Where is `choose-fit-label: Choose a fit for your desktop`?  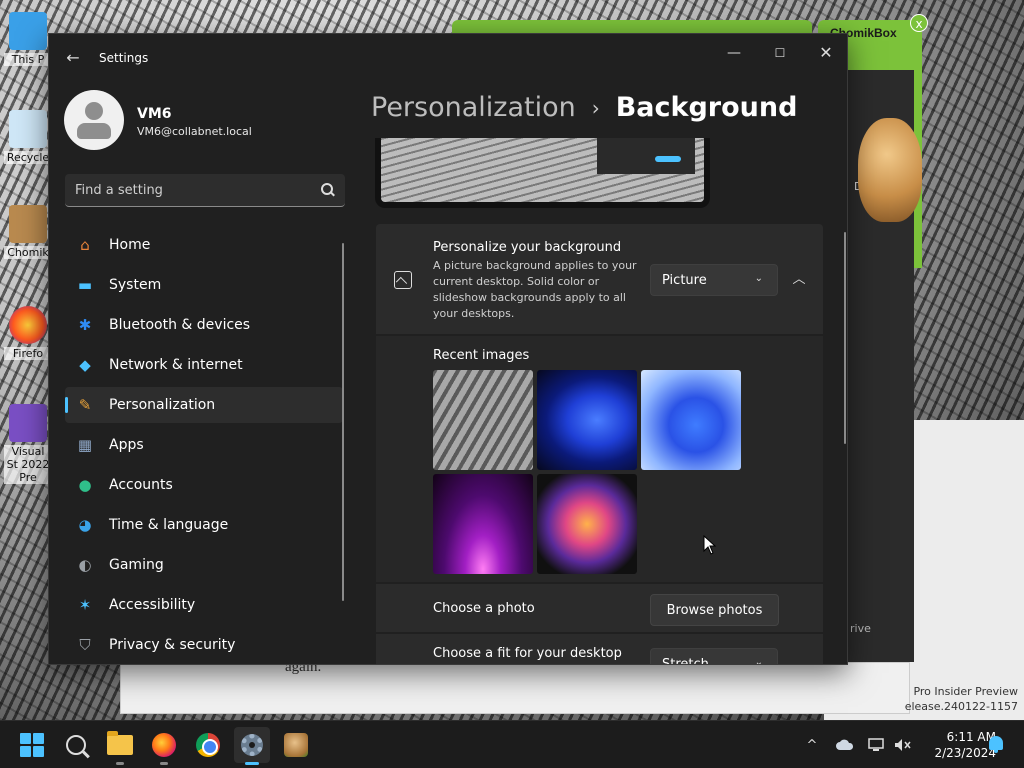 choose-fit-label: Choose a fit for your desktop is located at coordinates (527, 653).